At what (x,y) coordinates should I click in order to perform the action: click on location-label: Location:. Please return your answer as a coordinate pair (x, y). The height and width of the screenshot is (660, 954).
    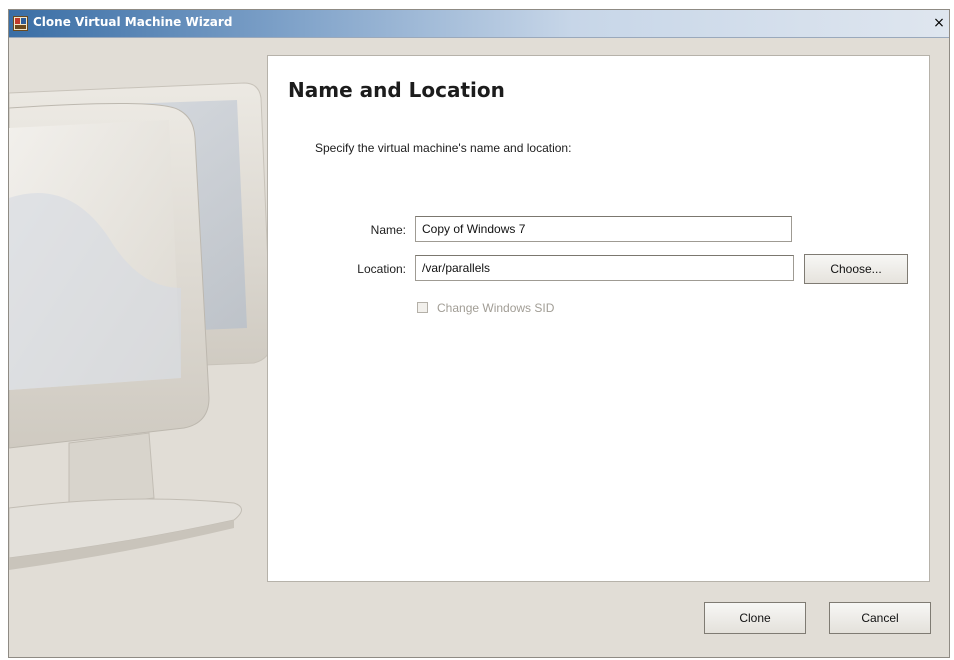
    Looking at the image, I should click on (381, 269).